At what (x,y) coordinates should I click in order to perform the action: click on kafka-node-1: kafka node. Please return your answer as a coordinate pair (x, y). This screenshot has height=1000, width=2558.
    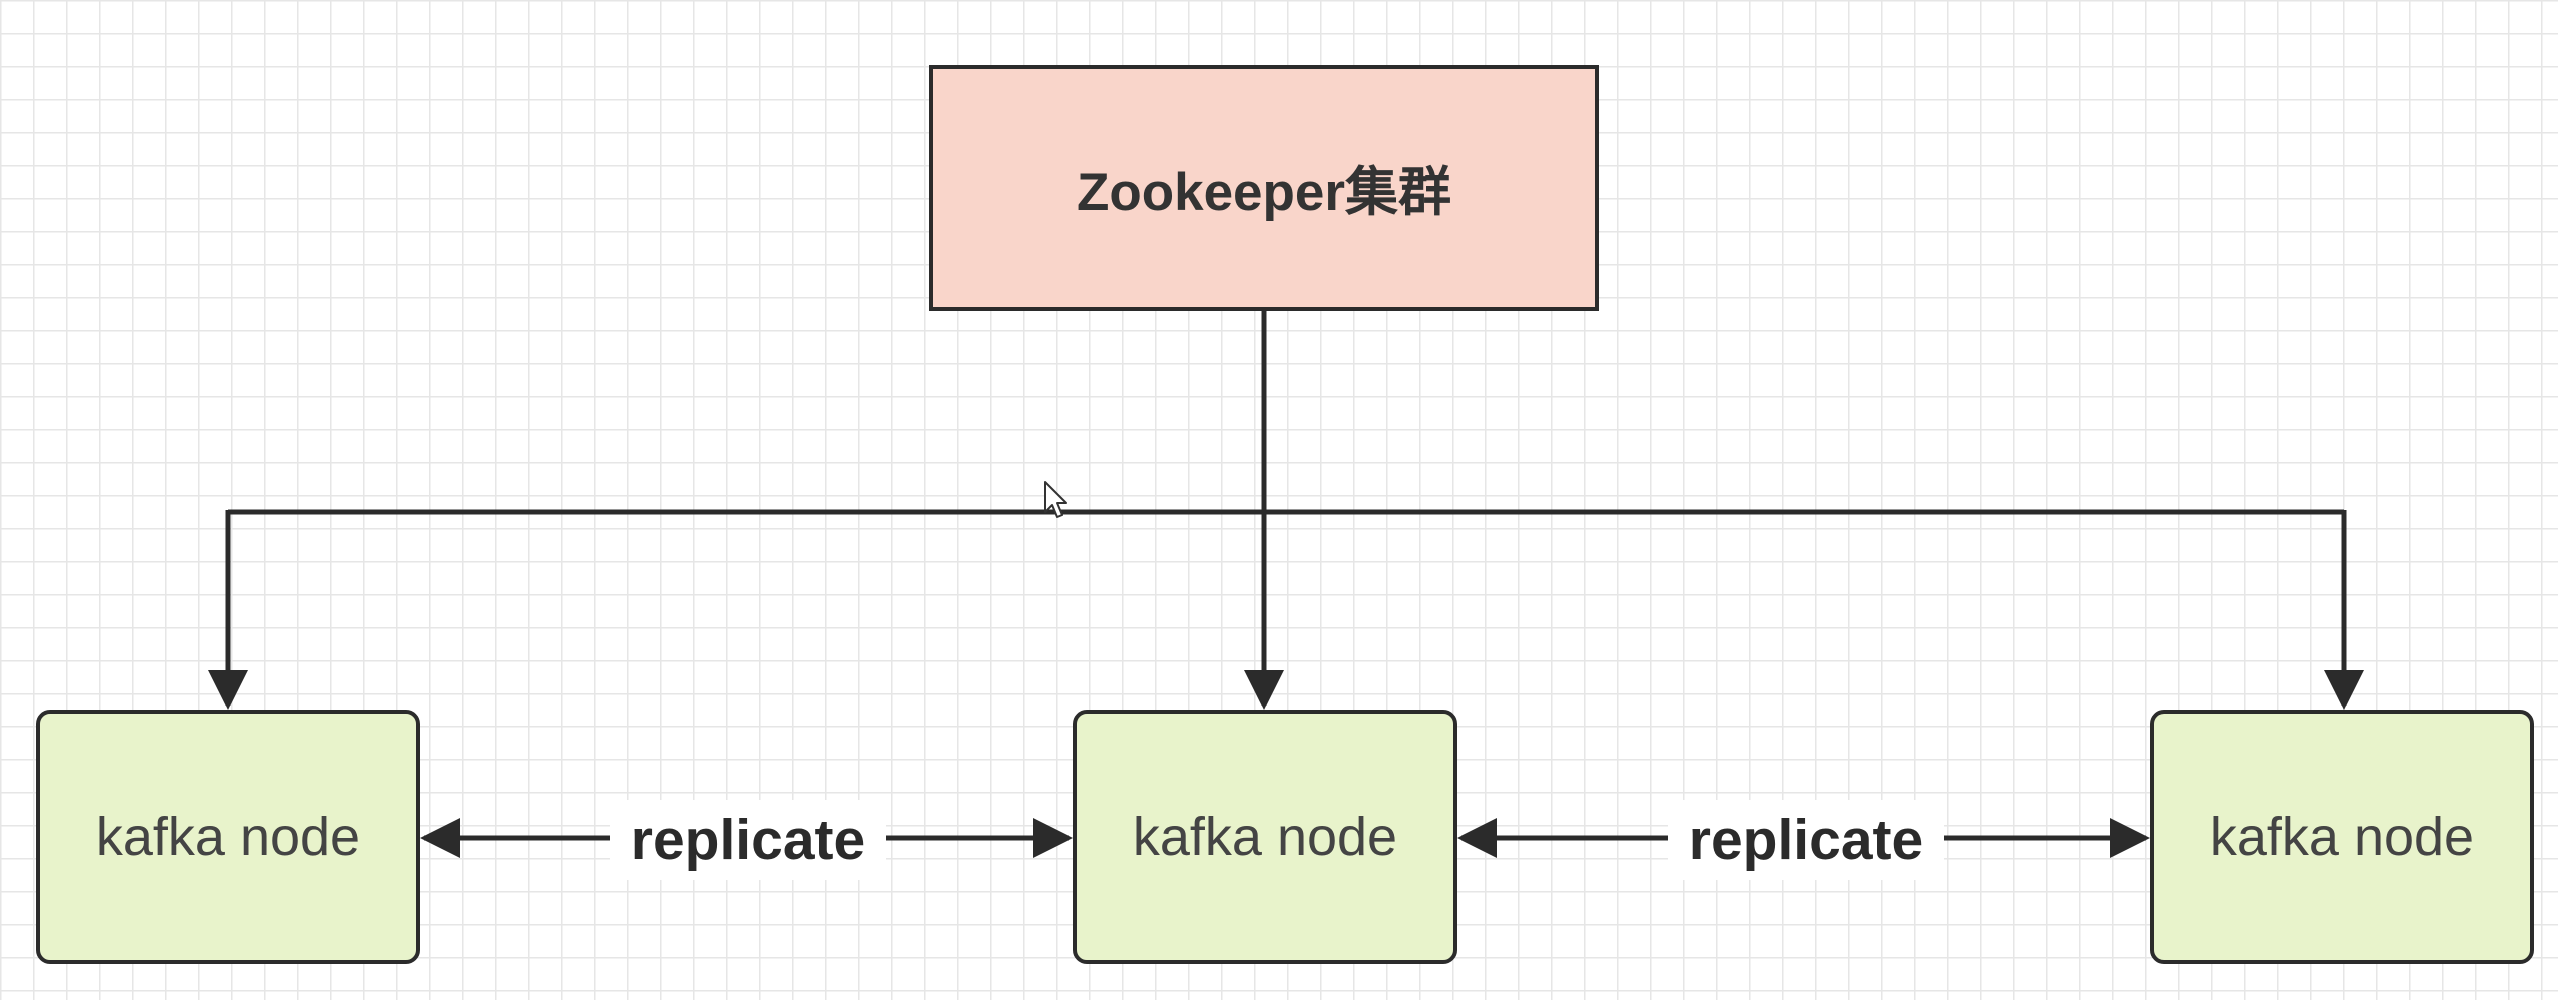
    Looking at the image, I should click on (228, 837).